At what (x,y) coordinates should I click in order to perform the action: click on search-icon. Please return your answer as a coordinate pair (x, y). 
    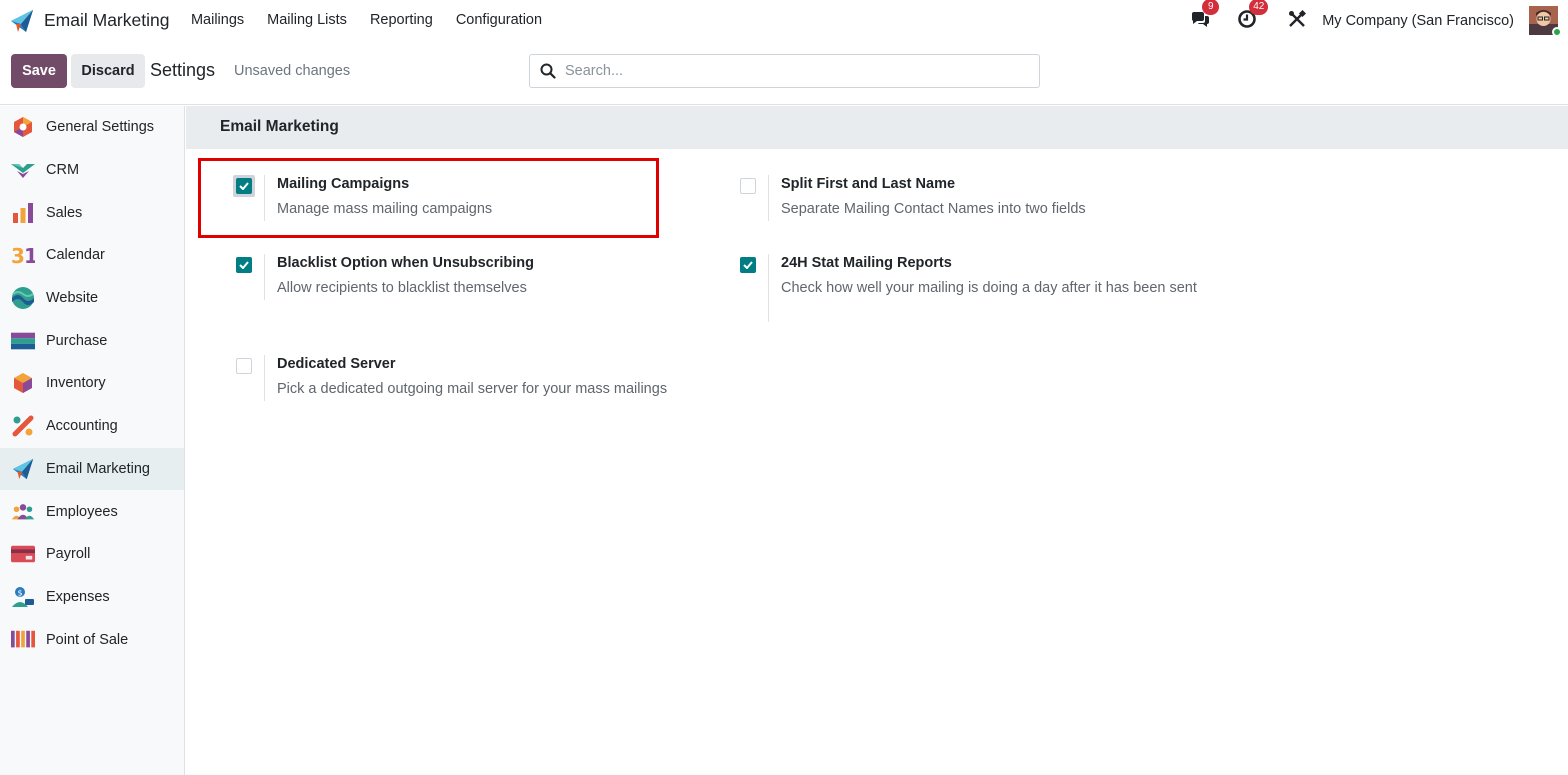
    Looking at the image, I should click on (549, 71).